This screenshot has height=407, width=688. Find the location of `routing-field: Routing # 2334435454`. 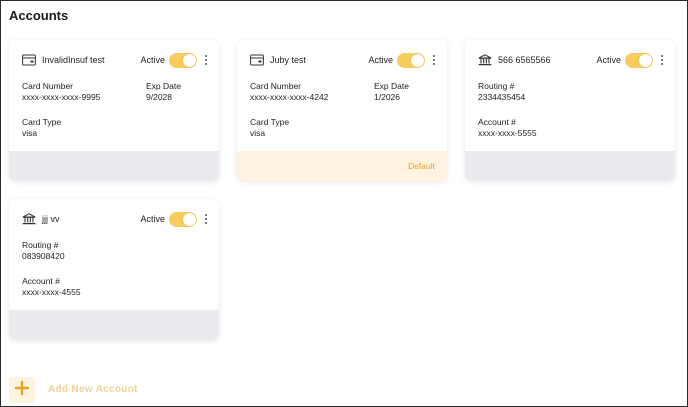

routing-field: Routing # 2334435454 is located at coordinates (501, 92).